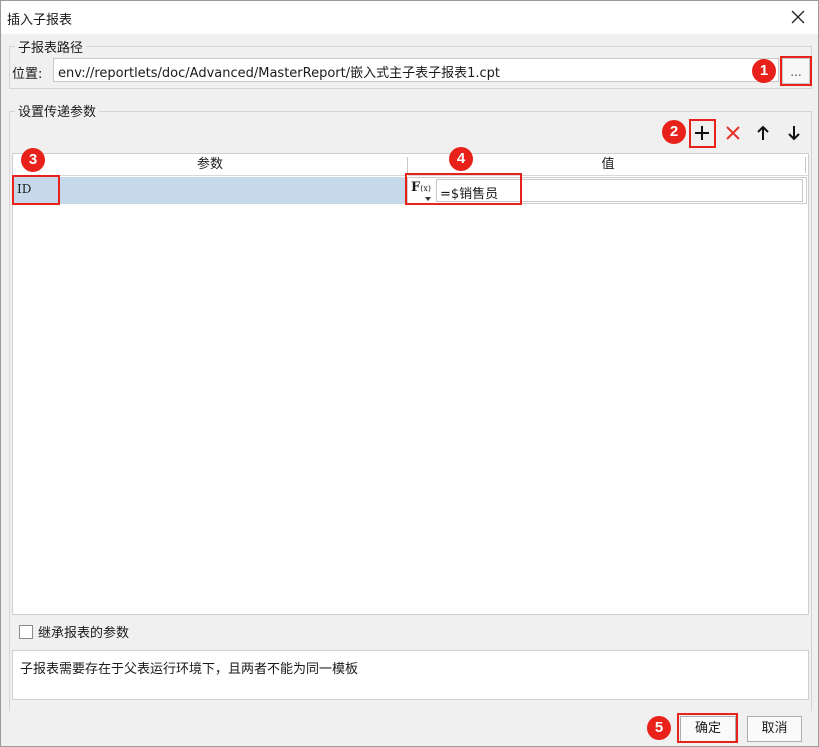 This screenshot has width=819, height=747. I want to click on delete-param-button, so click(733, 133).